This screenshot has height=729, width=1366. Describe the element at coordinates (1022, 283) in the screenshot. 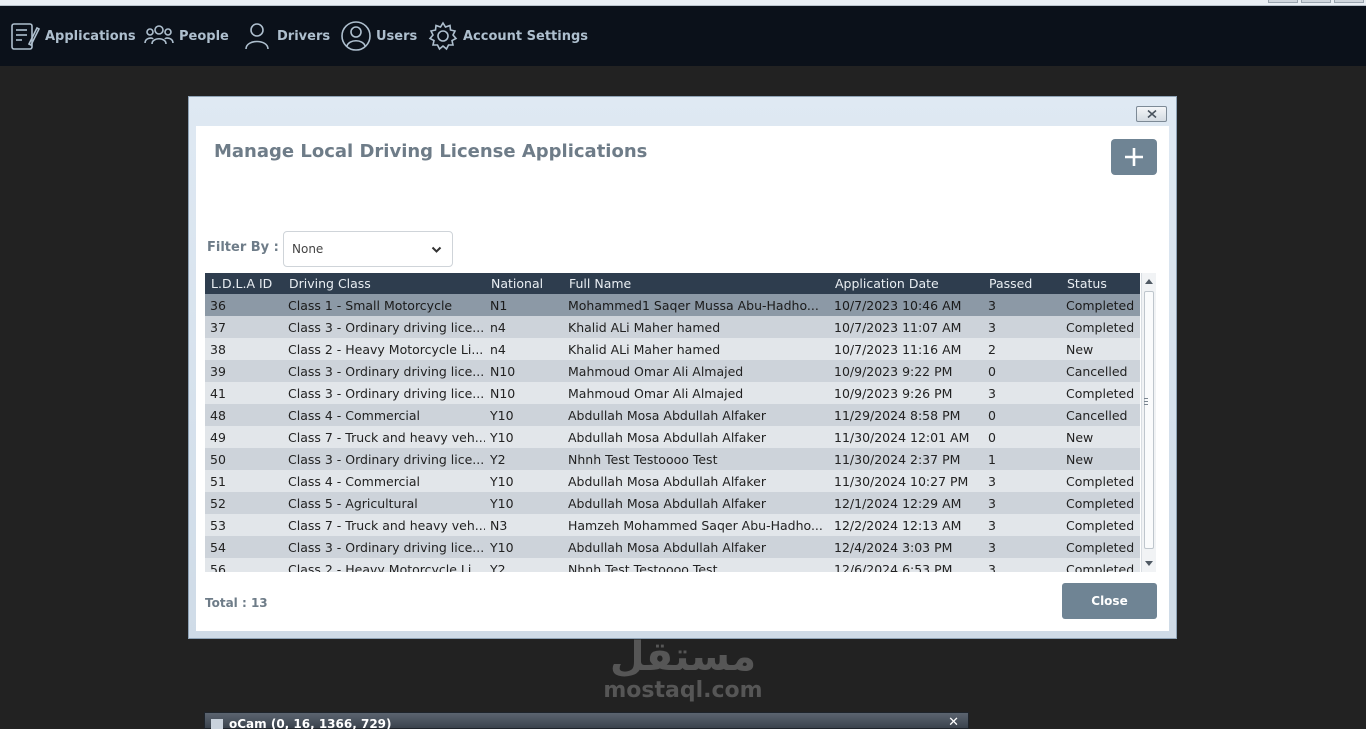

I see `column-header: Passed` at that location.